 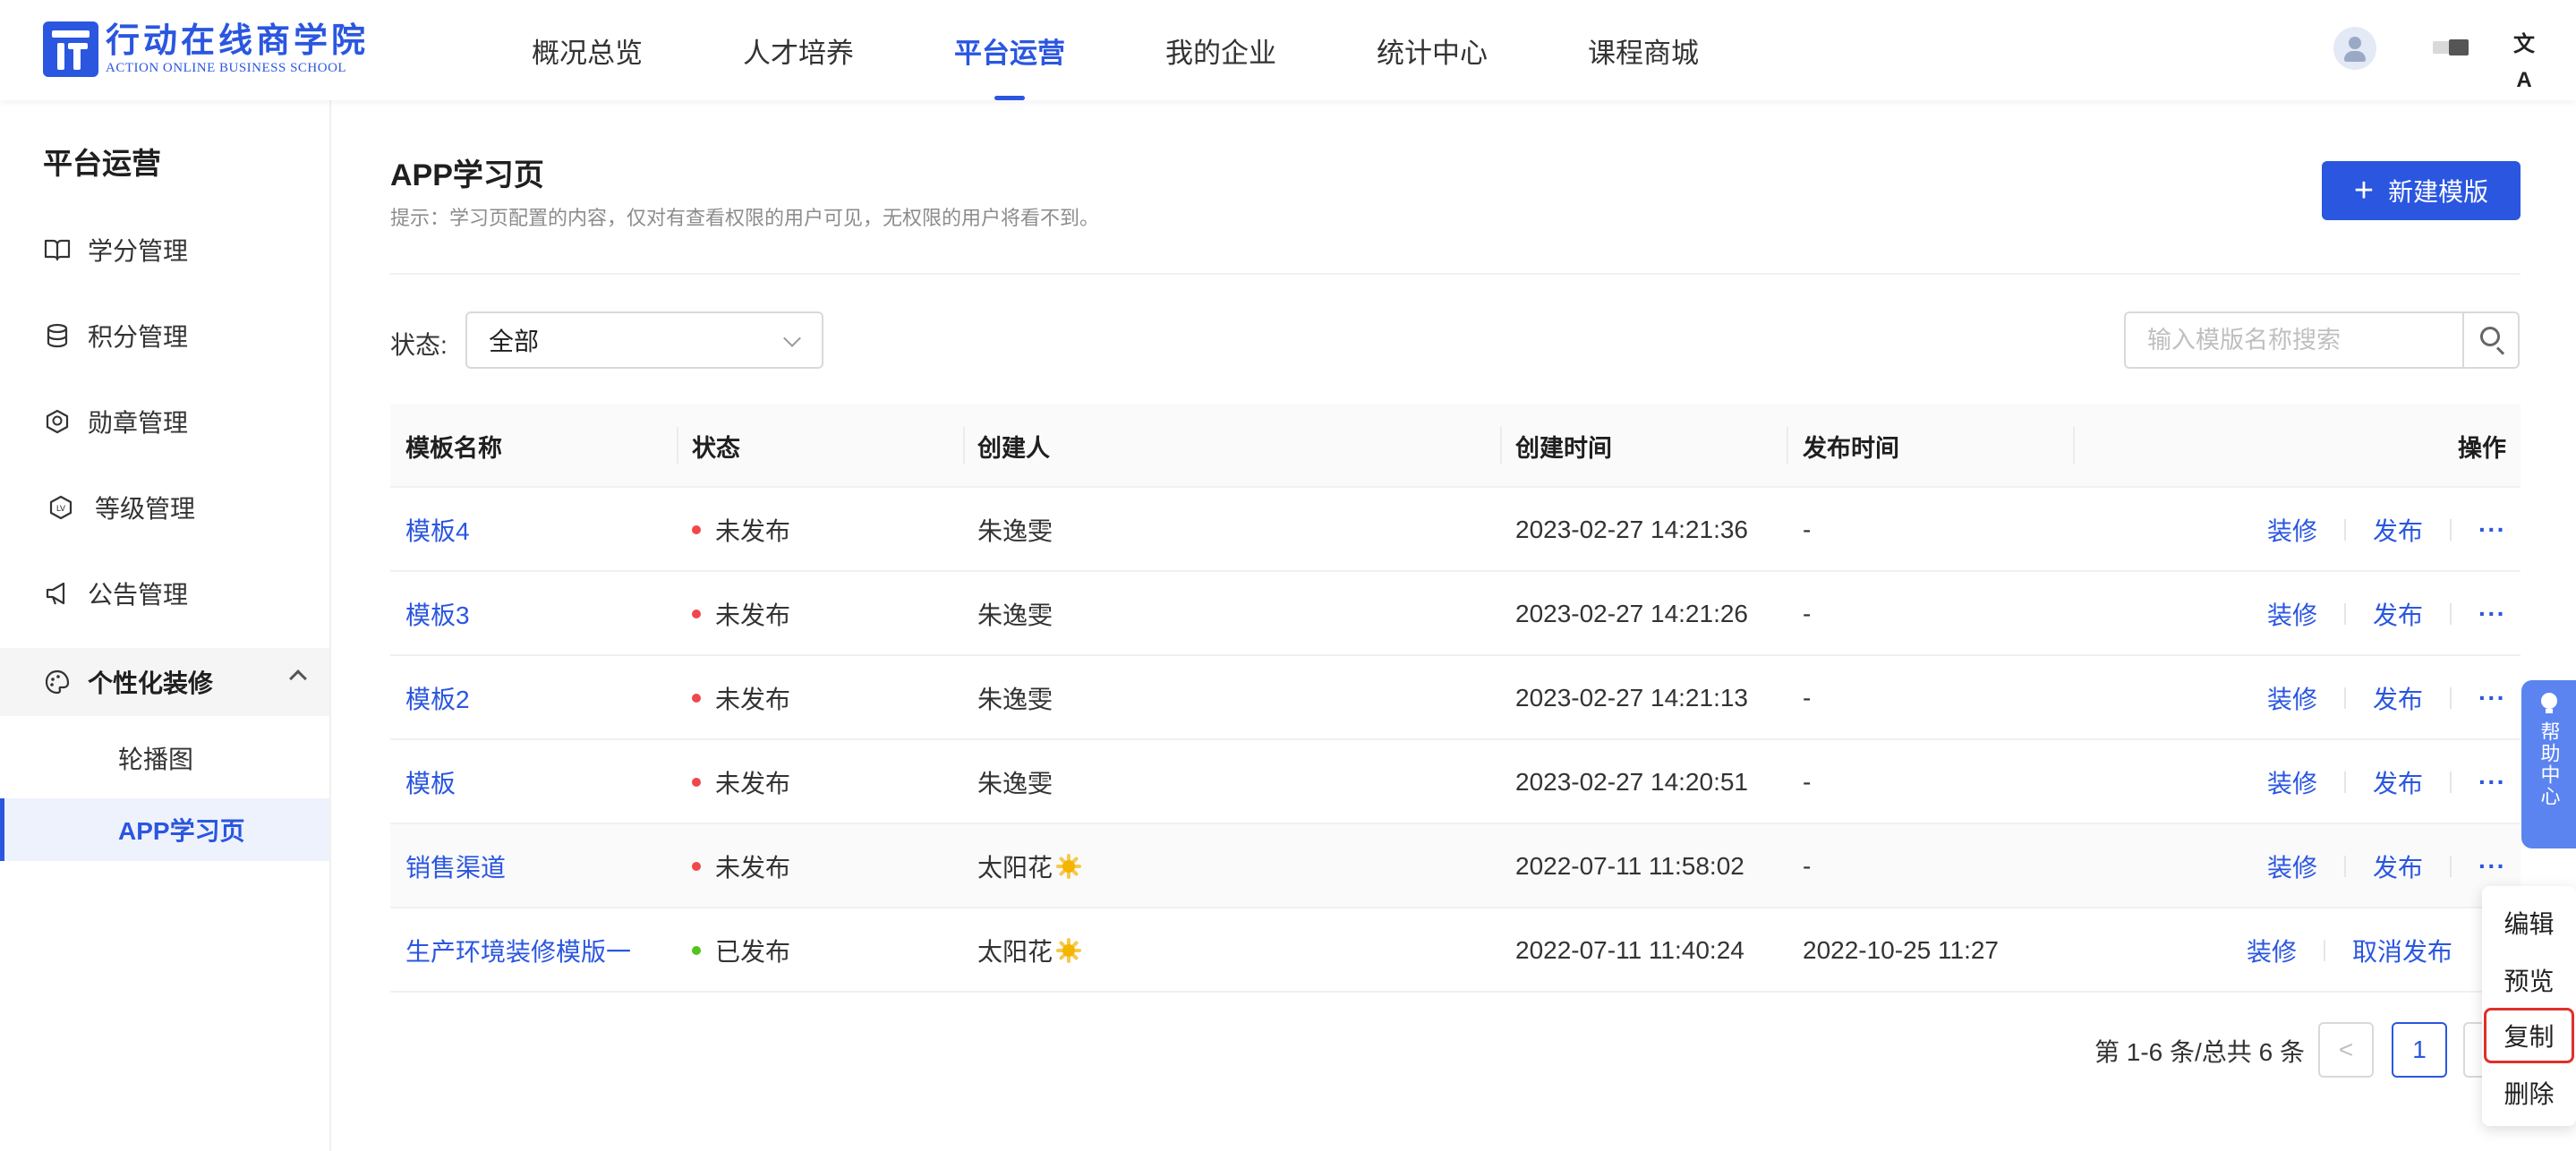 I want to click on status-filter-value: 全部, so click(x=514, y=342).